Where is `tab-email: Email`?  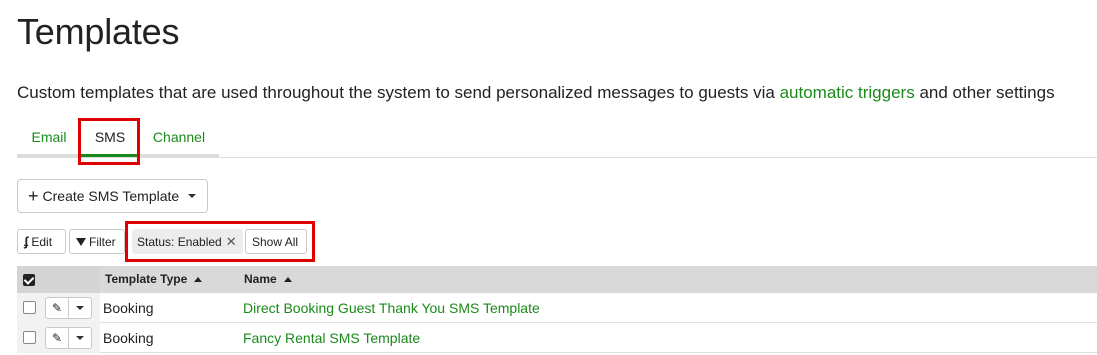
tab-email: Email is located at coordinates (49, 138).